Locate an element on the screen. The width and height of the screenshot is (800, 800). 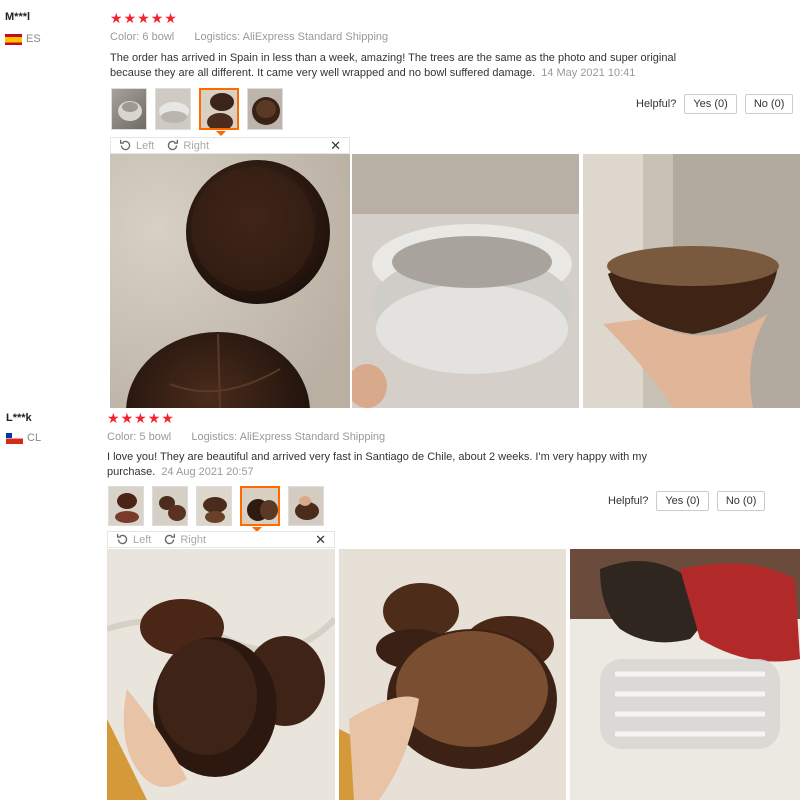
color-value: 5 bowl is located at coordinates (155, 437).